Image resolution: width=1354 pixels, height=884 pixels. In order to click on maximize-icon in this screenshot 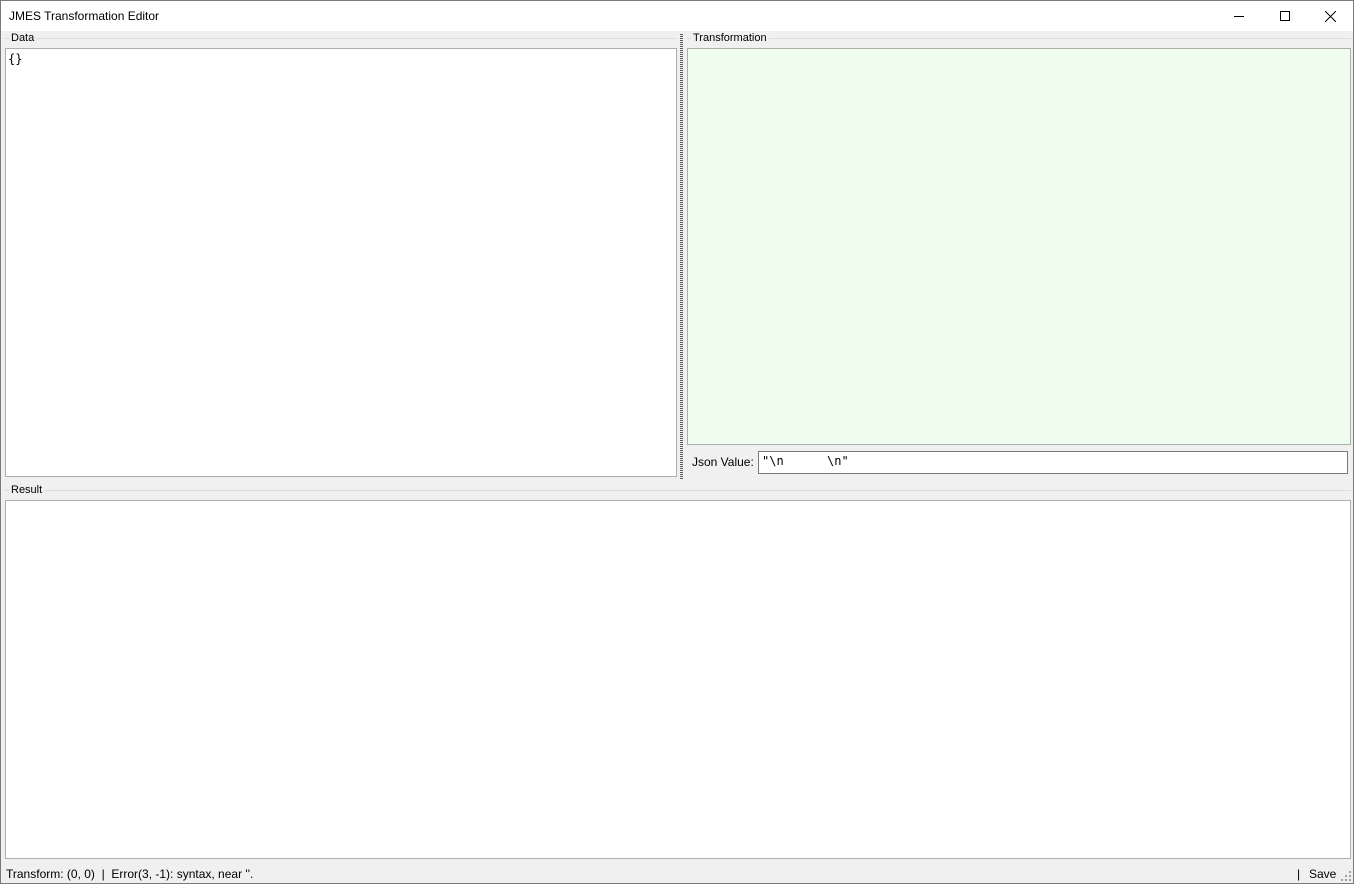, I will do `click(1285, 16)`.